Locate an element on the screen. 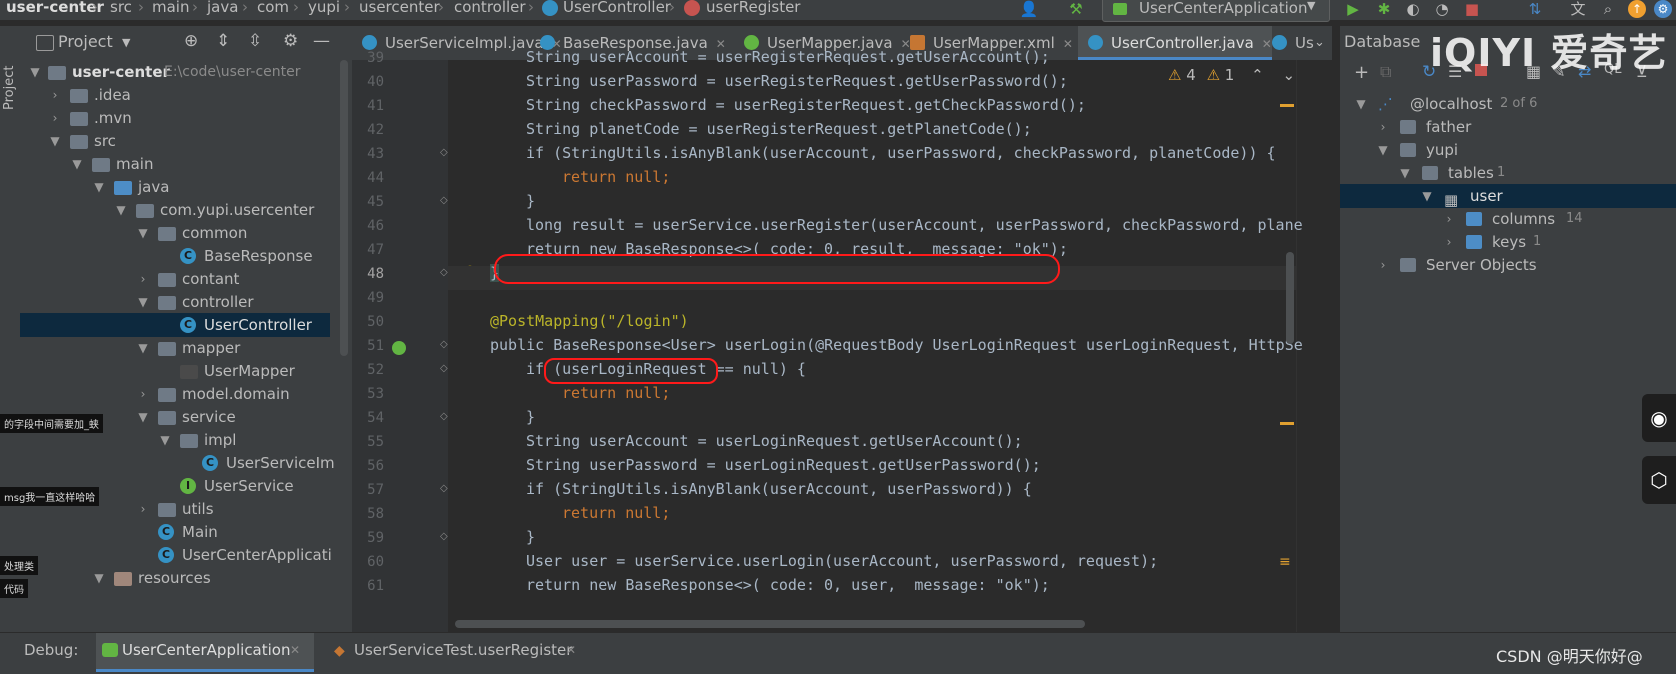  tree-item-resources: ▼ resources is located at coordinates (185, 578).